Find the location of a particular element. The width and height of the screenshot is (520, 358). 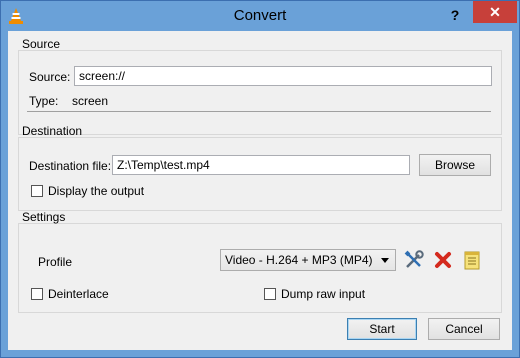

deinterlace-checkbox is located at coordinates (37, 294).